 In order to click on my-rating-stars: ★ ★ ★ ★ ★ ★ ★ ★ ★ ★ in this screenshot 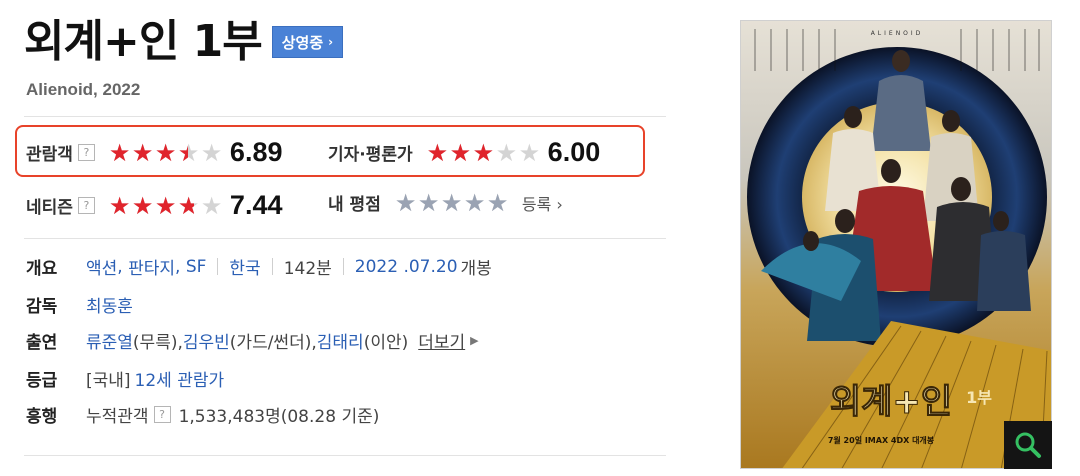, I will do `click(452, 203)`.